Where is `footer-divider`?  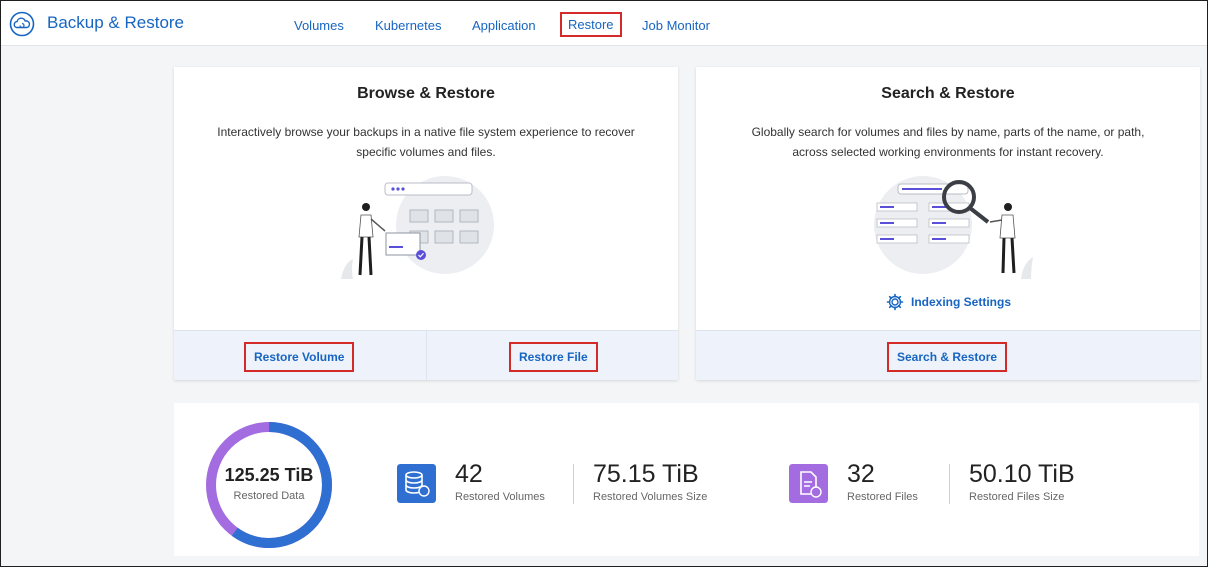 footer-divider is located at coordinates (426, 356).